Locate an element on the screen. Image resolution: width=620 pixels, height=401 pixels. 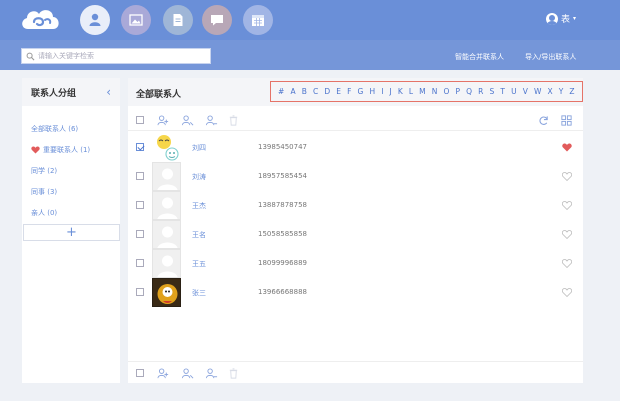
alphabet-letter-c: C is located at coordinates (315, 91).